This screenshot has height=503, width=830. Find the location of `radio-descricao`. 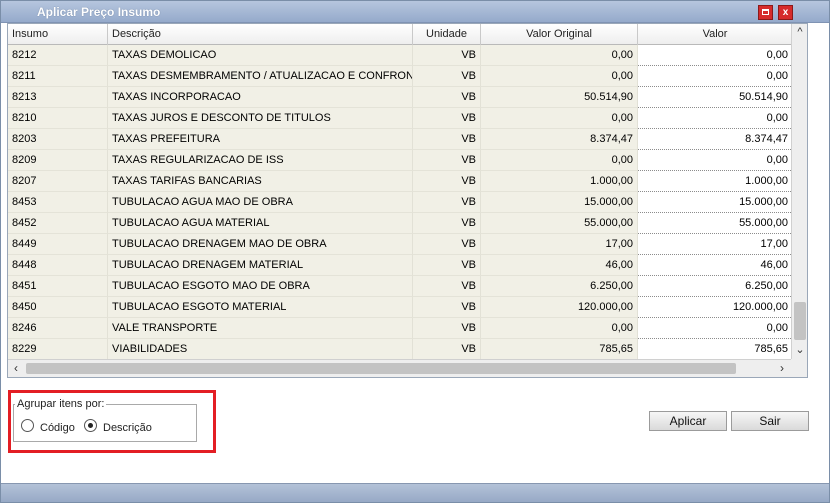

radio-descricao is located at coordinates (90, 425).